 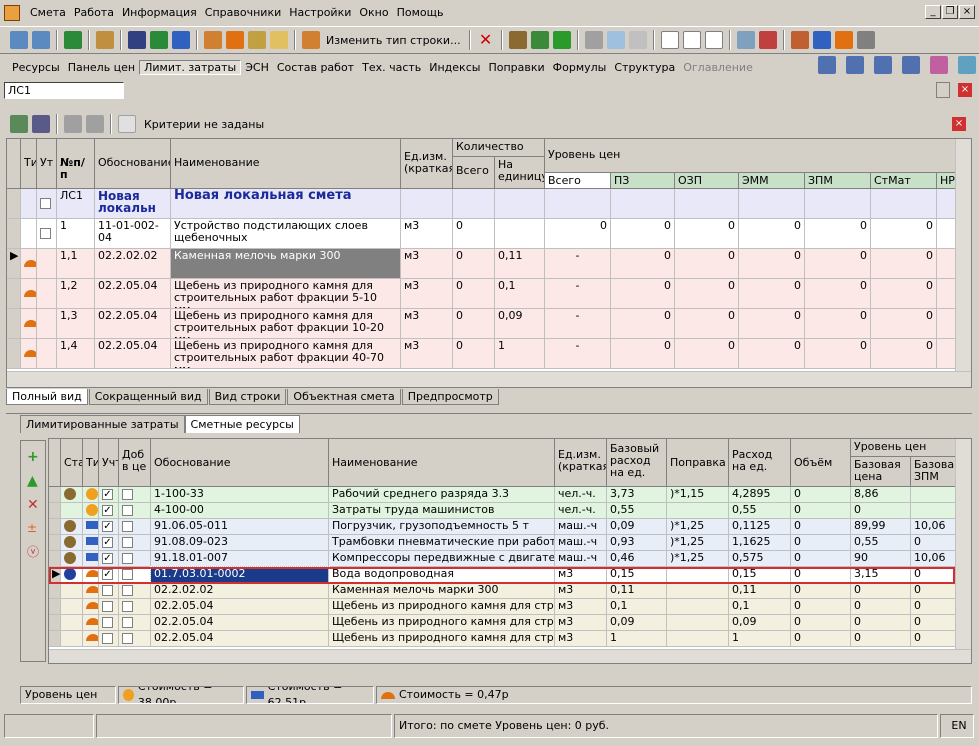 I want to click on row-name: Затраты труда машинистов, so click(x=442, y=511).